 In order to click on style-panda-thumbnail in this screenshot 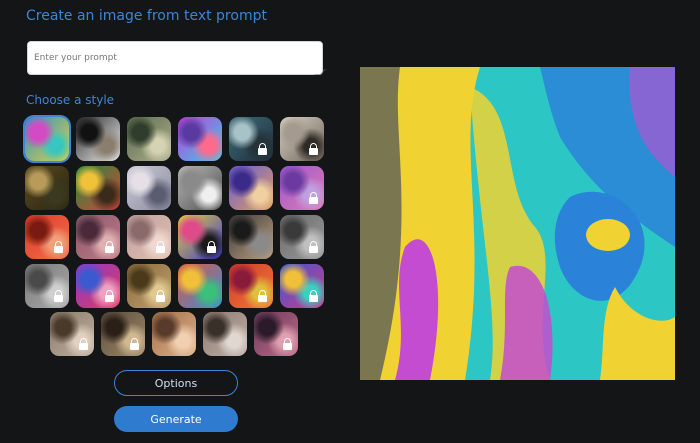, I will do `click(98, 139)`.